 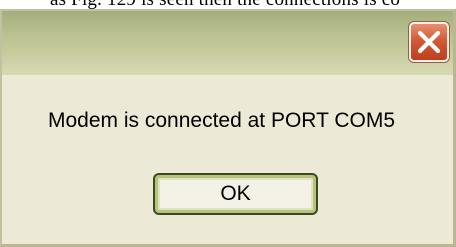 What do you see at coordinates (222, 120) in the screenshot?
I see `dialog-message: Modem is connected at PORT COM5` at bounding box center [222, 120].